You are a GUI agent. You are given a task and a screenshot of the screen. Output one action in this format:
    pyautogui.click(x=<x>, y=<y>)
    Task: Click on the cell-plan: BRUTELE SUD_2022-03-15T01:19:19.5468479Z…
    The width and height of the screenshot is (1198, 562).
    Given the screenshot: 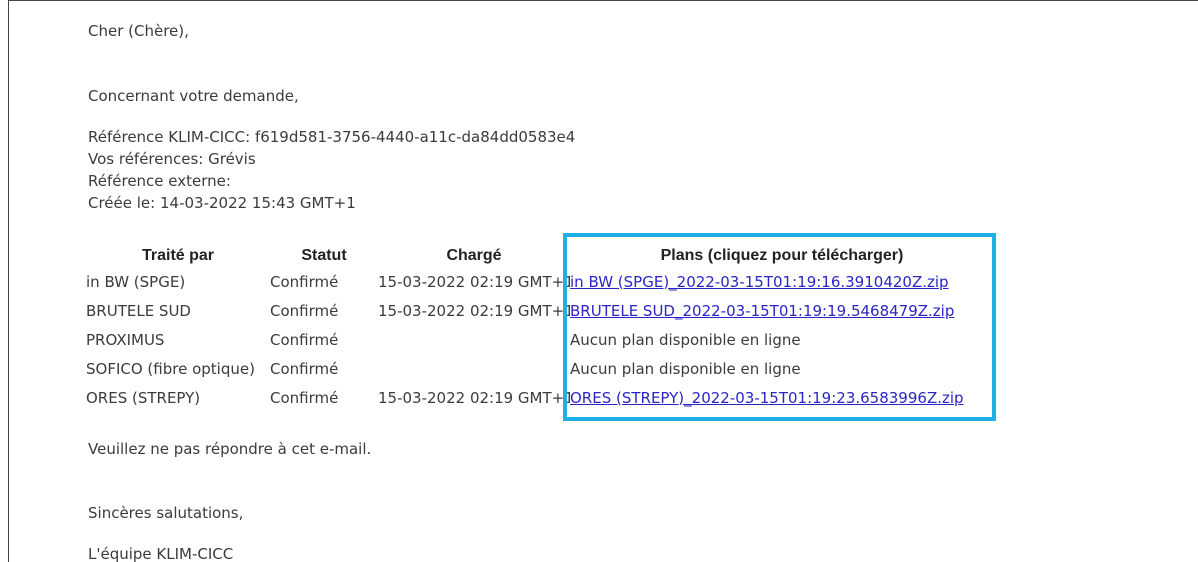 What is the action you would take?
    pyautogui.click(x=782, y=310)
    